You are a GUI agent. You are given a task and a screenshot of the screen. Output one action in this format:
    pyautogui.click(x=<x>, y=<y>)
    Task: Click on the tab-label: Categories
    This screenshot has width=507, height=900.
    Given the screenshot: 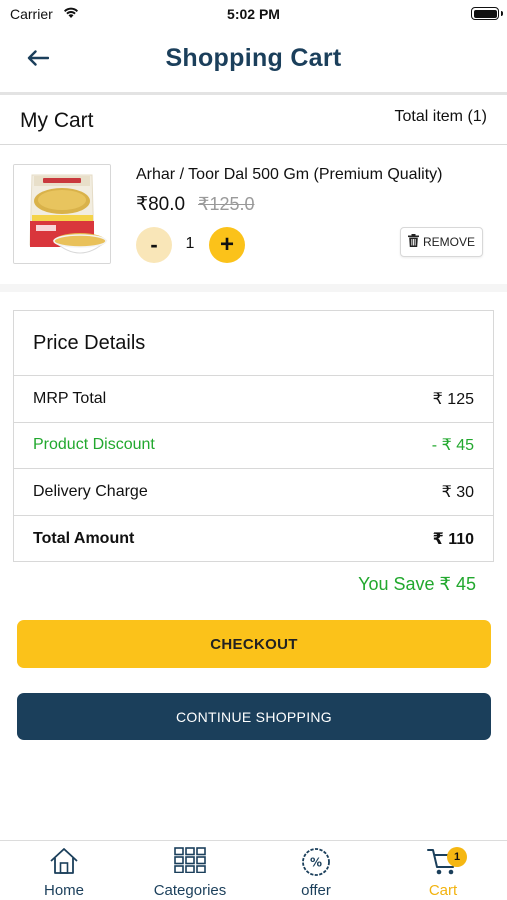 What is the action you would take?
    pyautogui.click(x=190, y=890)
    